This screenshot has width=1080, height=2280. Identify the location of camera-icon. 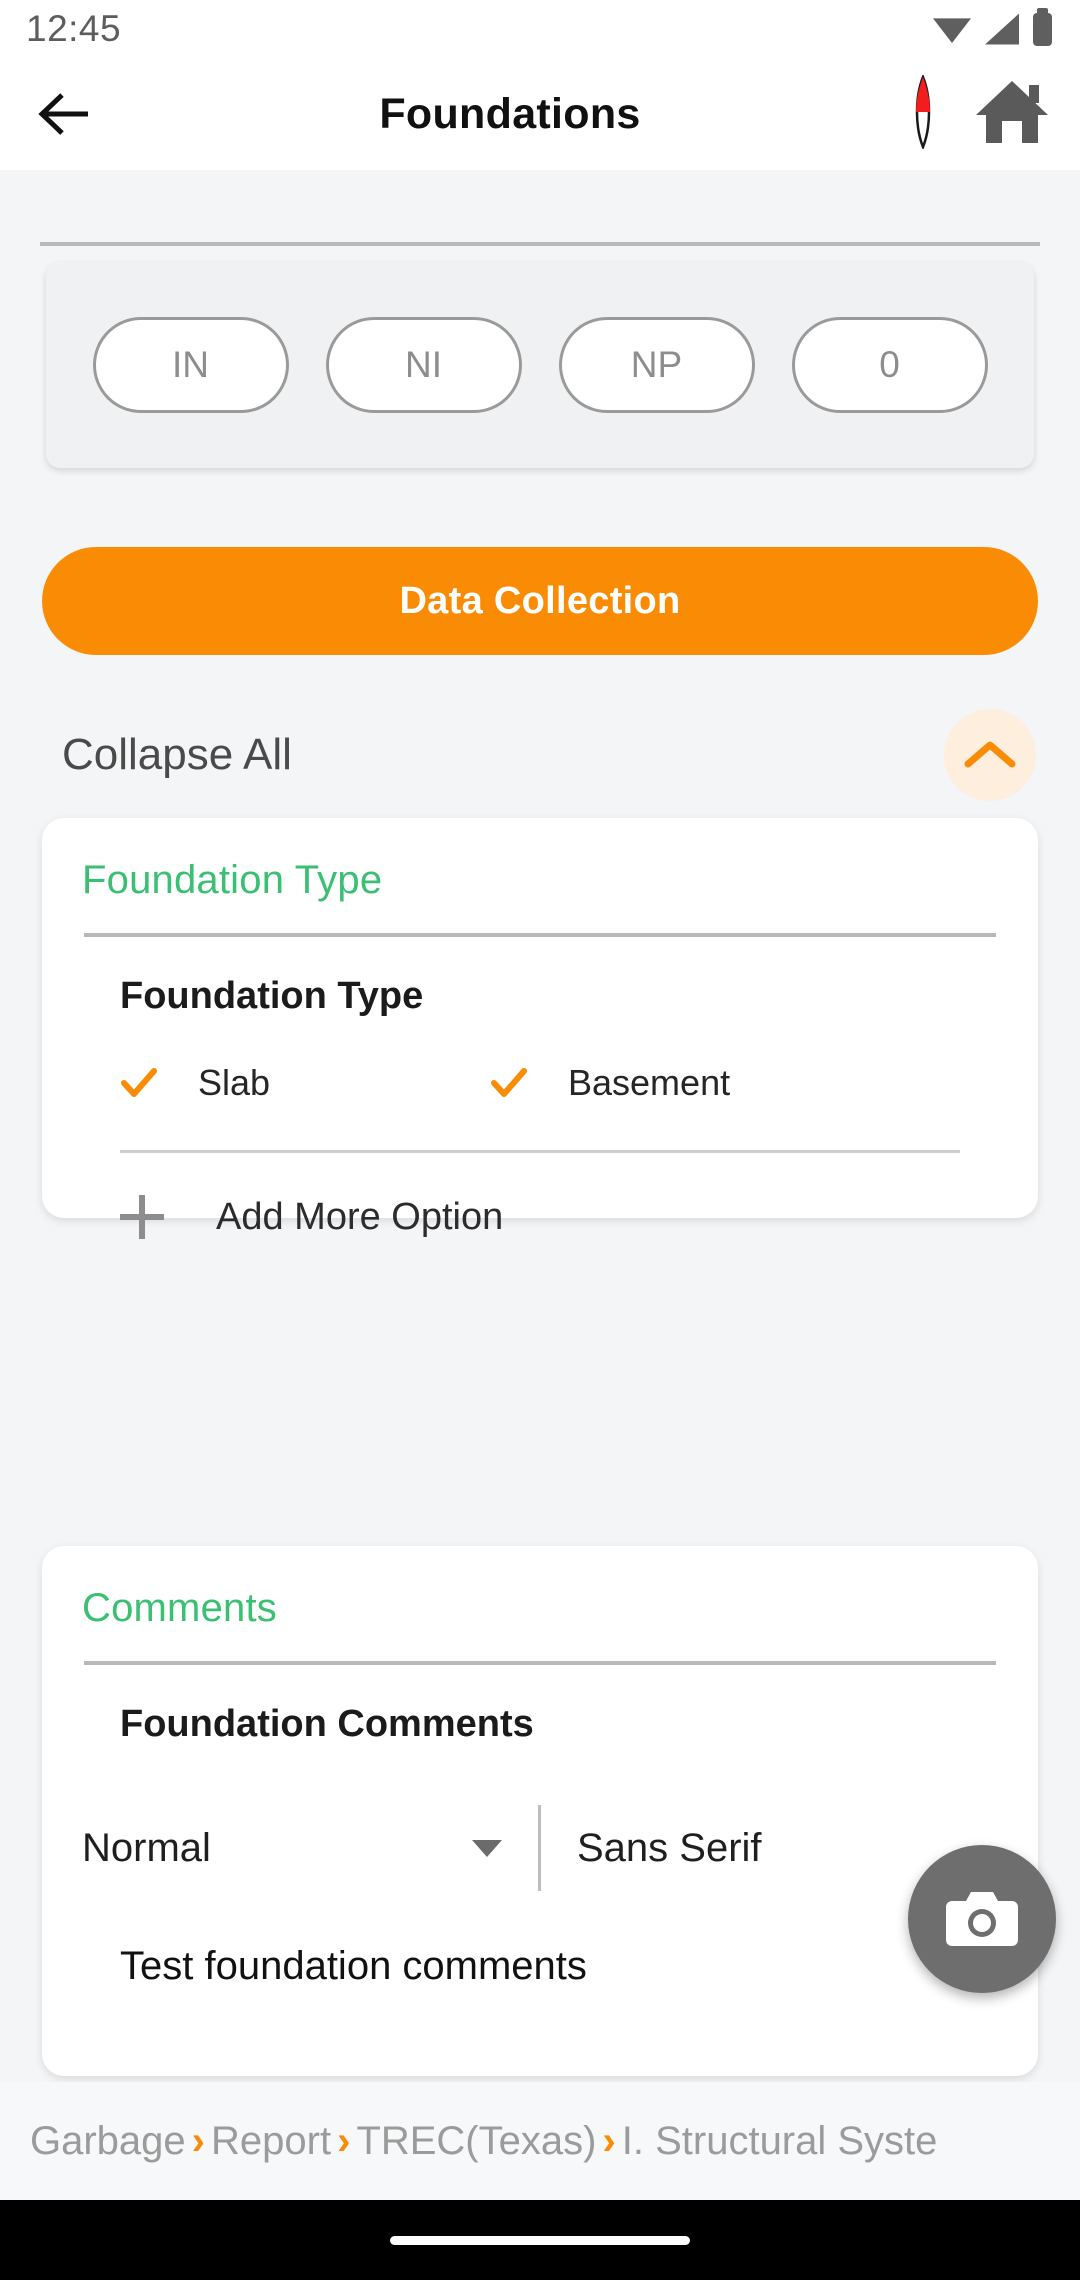
(982, 1919).